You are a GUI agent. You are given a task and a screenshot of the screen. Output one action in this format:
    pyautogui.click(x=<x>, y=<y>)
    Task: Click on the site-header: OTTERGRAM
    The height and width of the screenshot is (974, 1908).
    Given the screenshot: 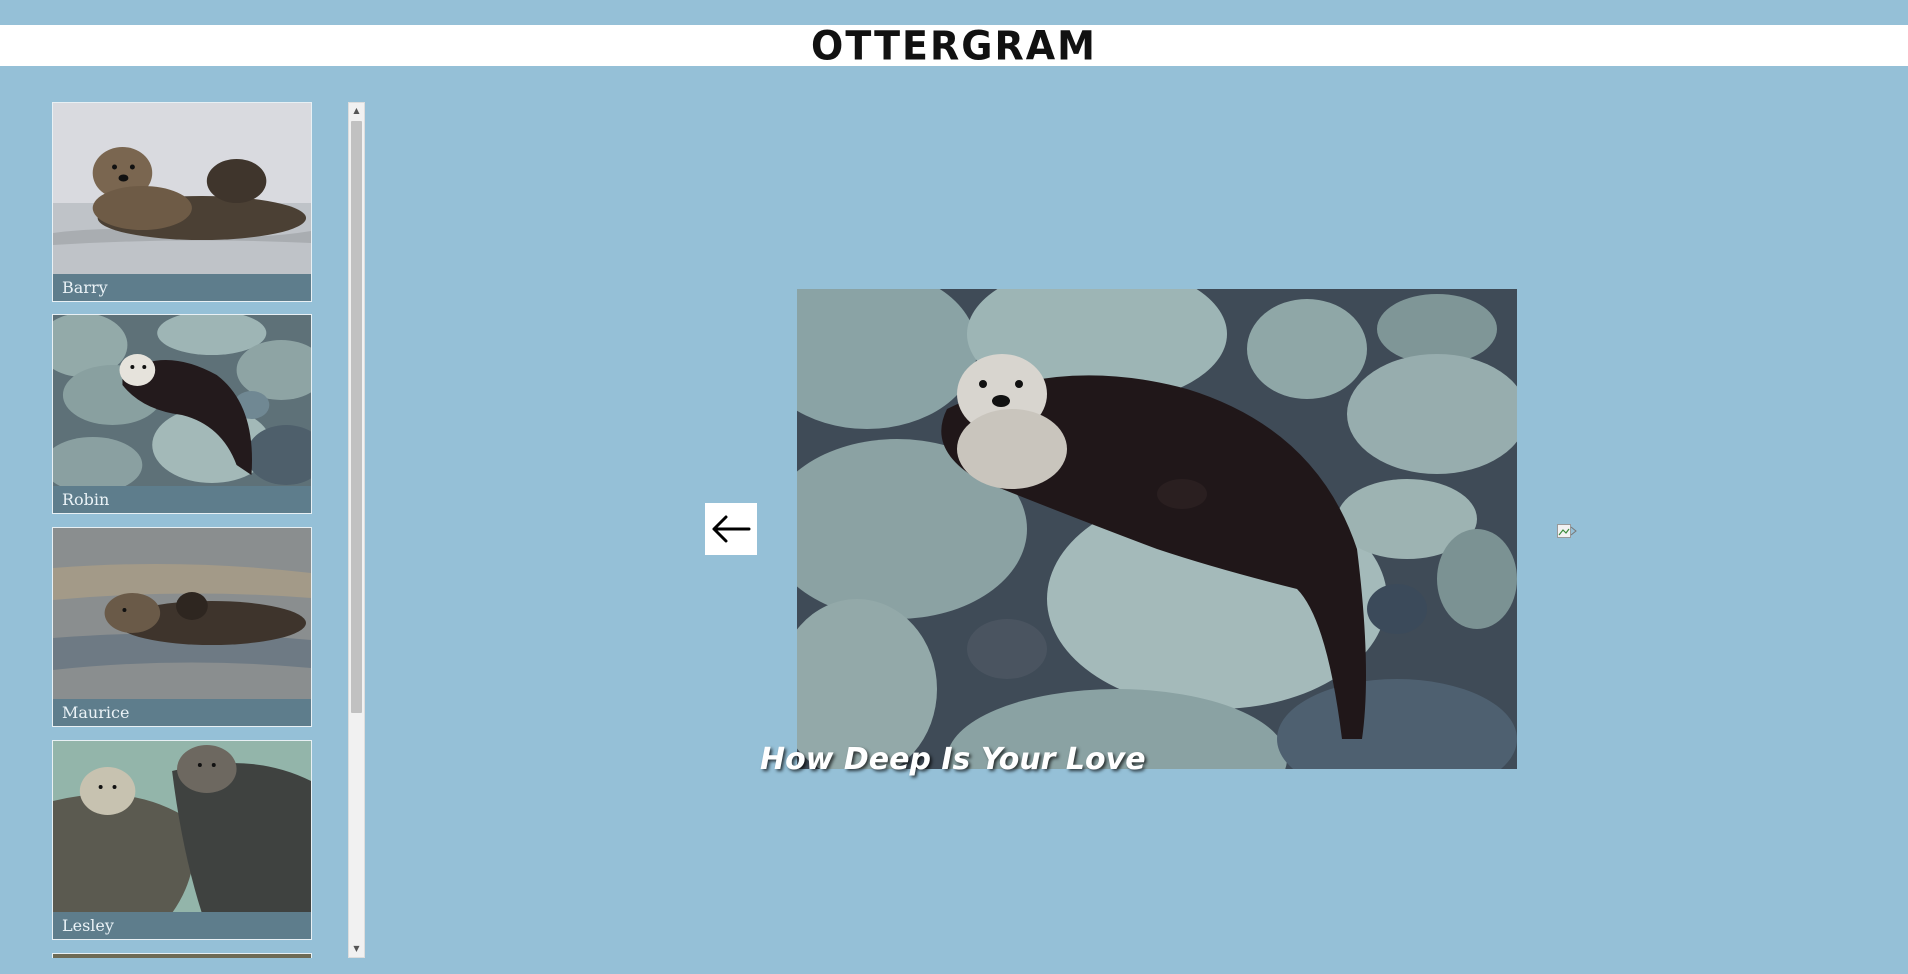 What is the action you would take?
    pyautogui.click(x=954, y=45)
    